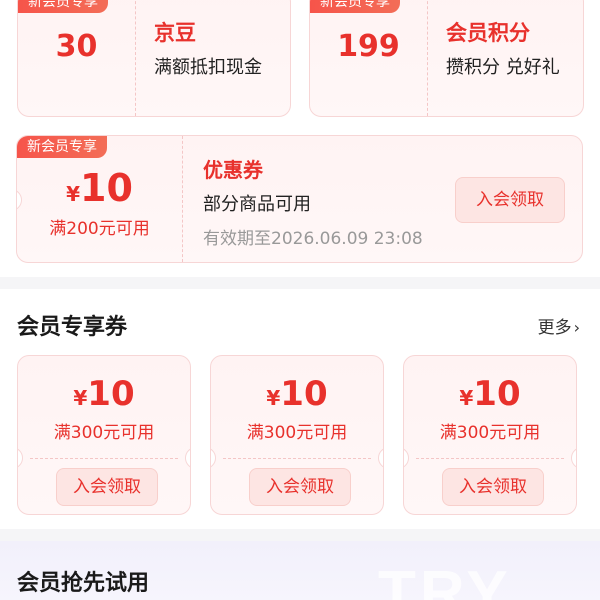  What do you see at coordinates (576, 327) in the screenshot?
I see `chevron-right-icon: ›` at bounding box center [576, 327].